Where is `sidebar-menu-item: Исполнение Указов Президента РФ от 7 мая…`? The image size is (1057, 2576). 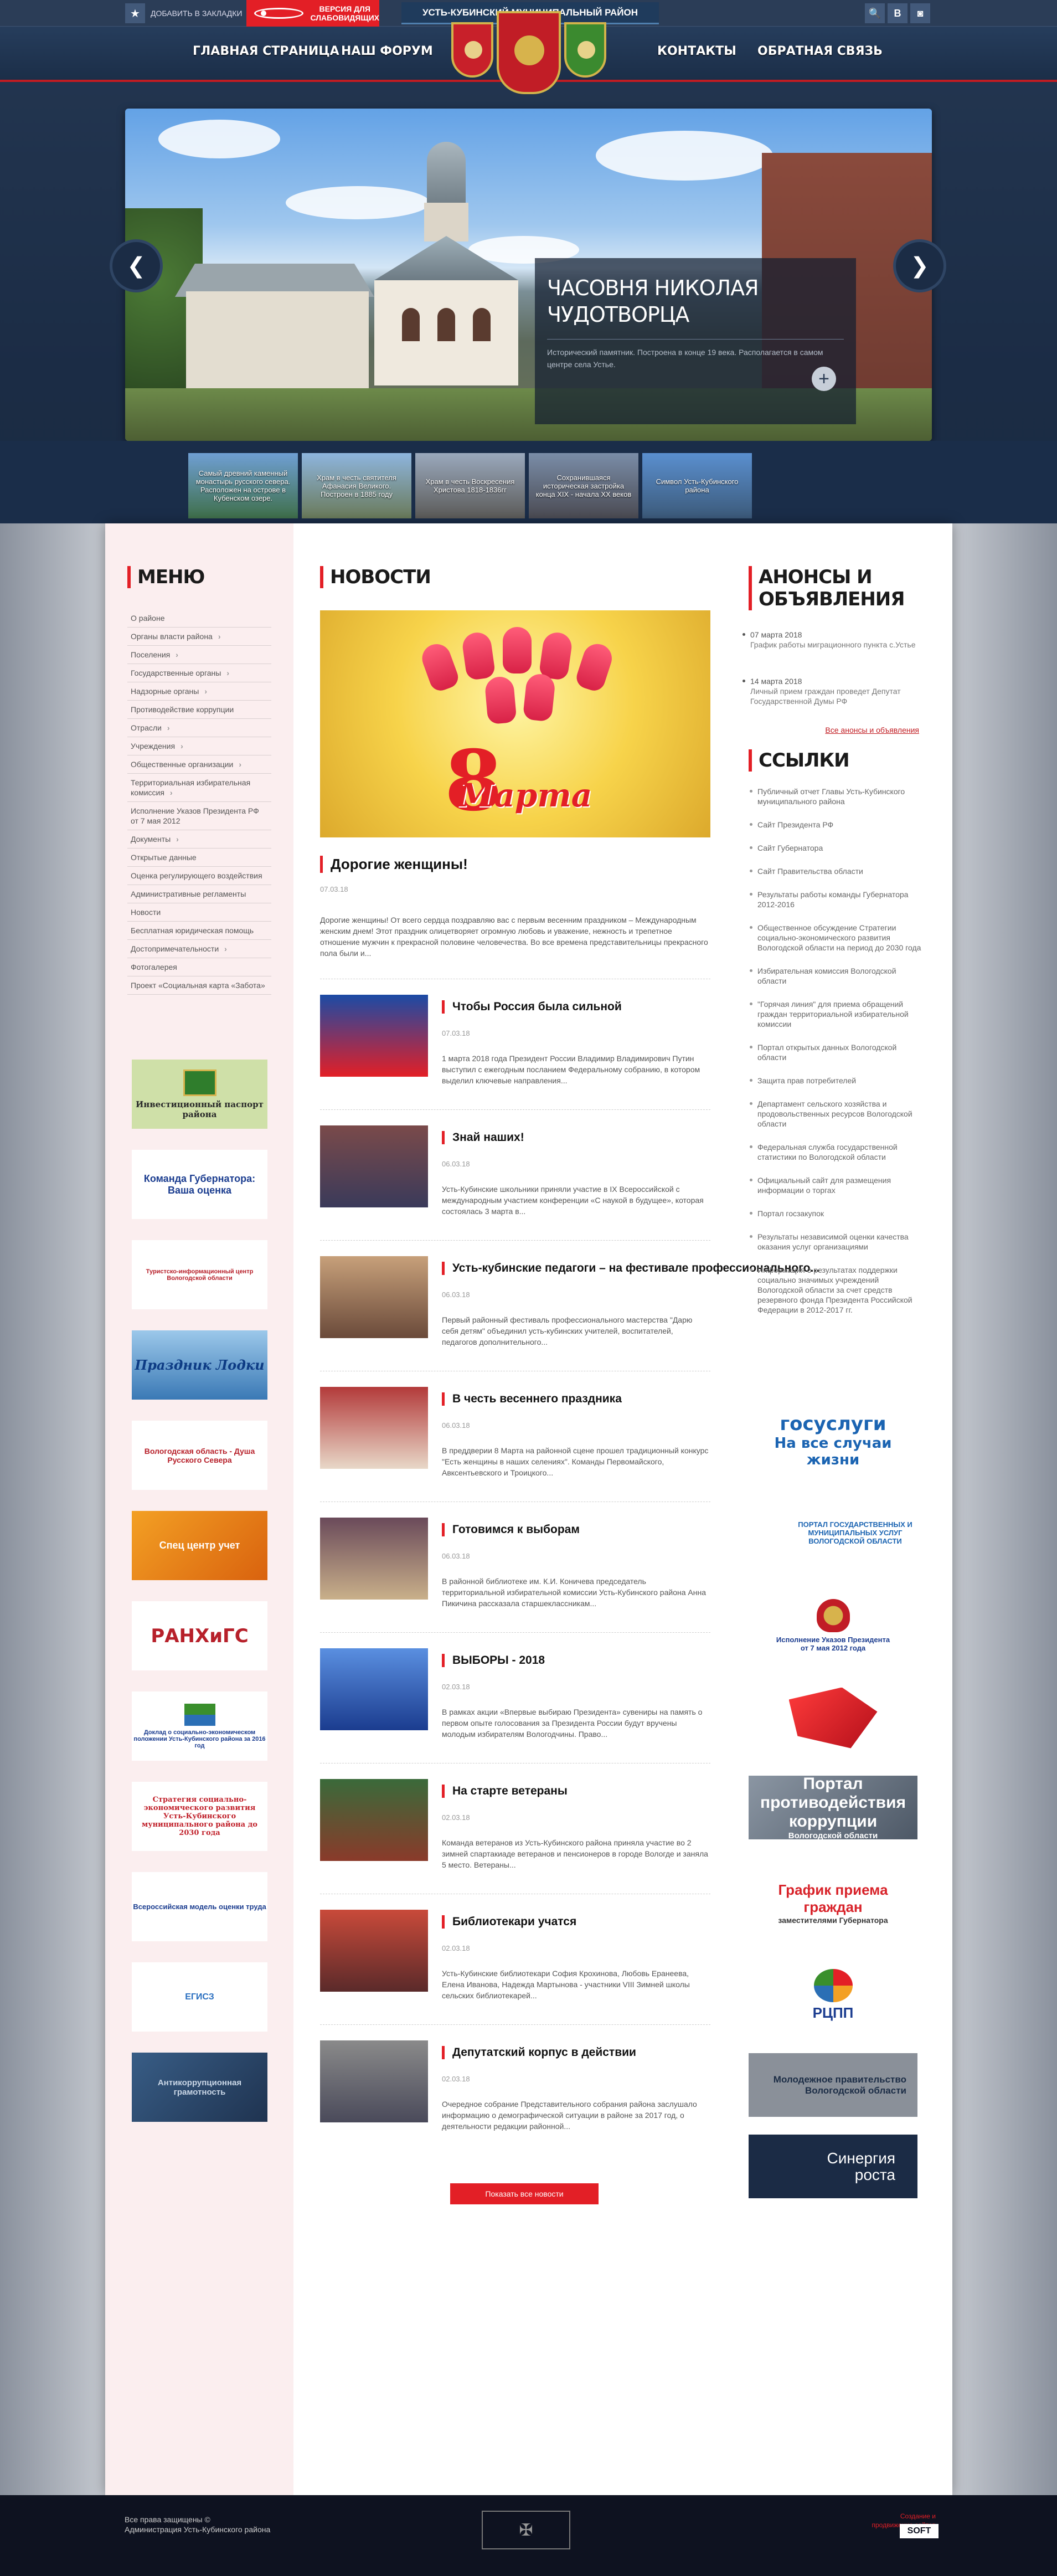 sidebar-menu-item: Исполнение Указов Президента РФ от 7 мая… is located at coordinates (199, 816).